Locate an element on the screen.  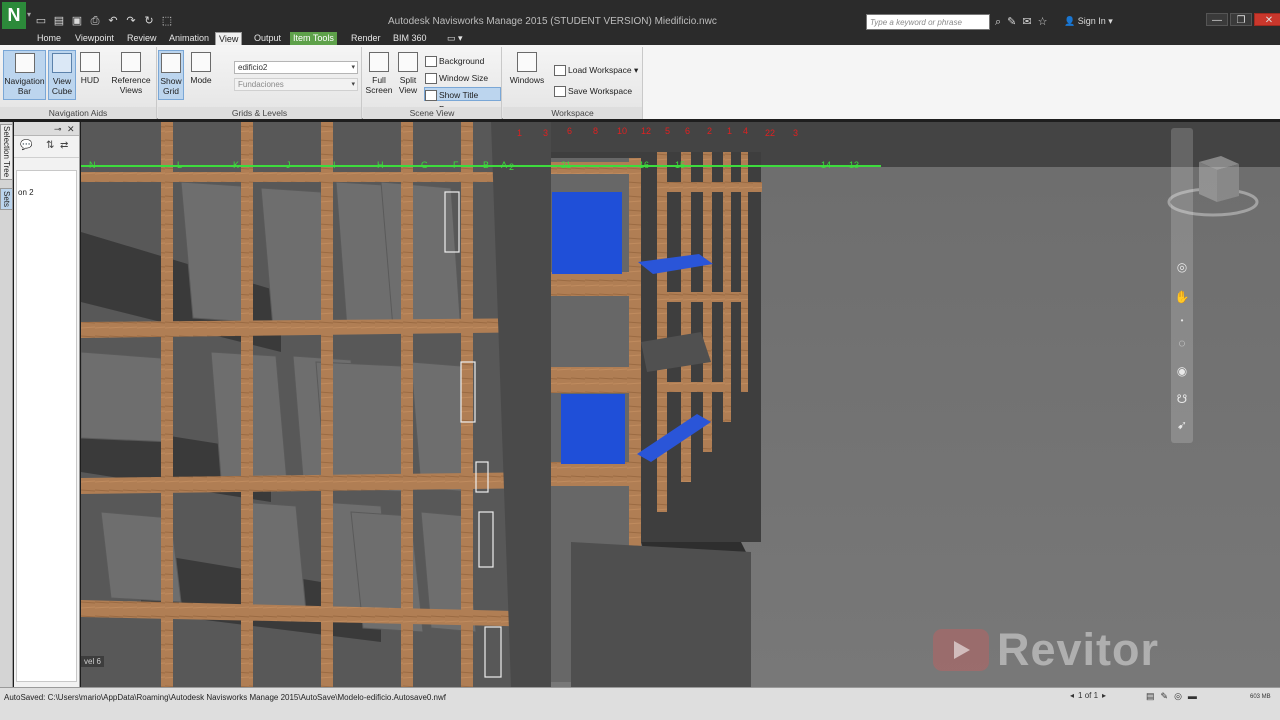
sign-in-button: 👤 Sign In ▾ is located at coordinates (1088, 21).